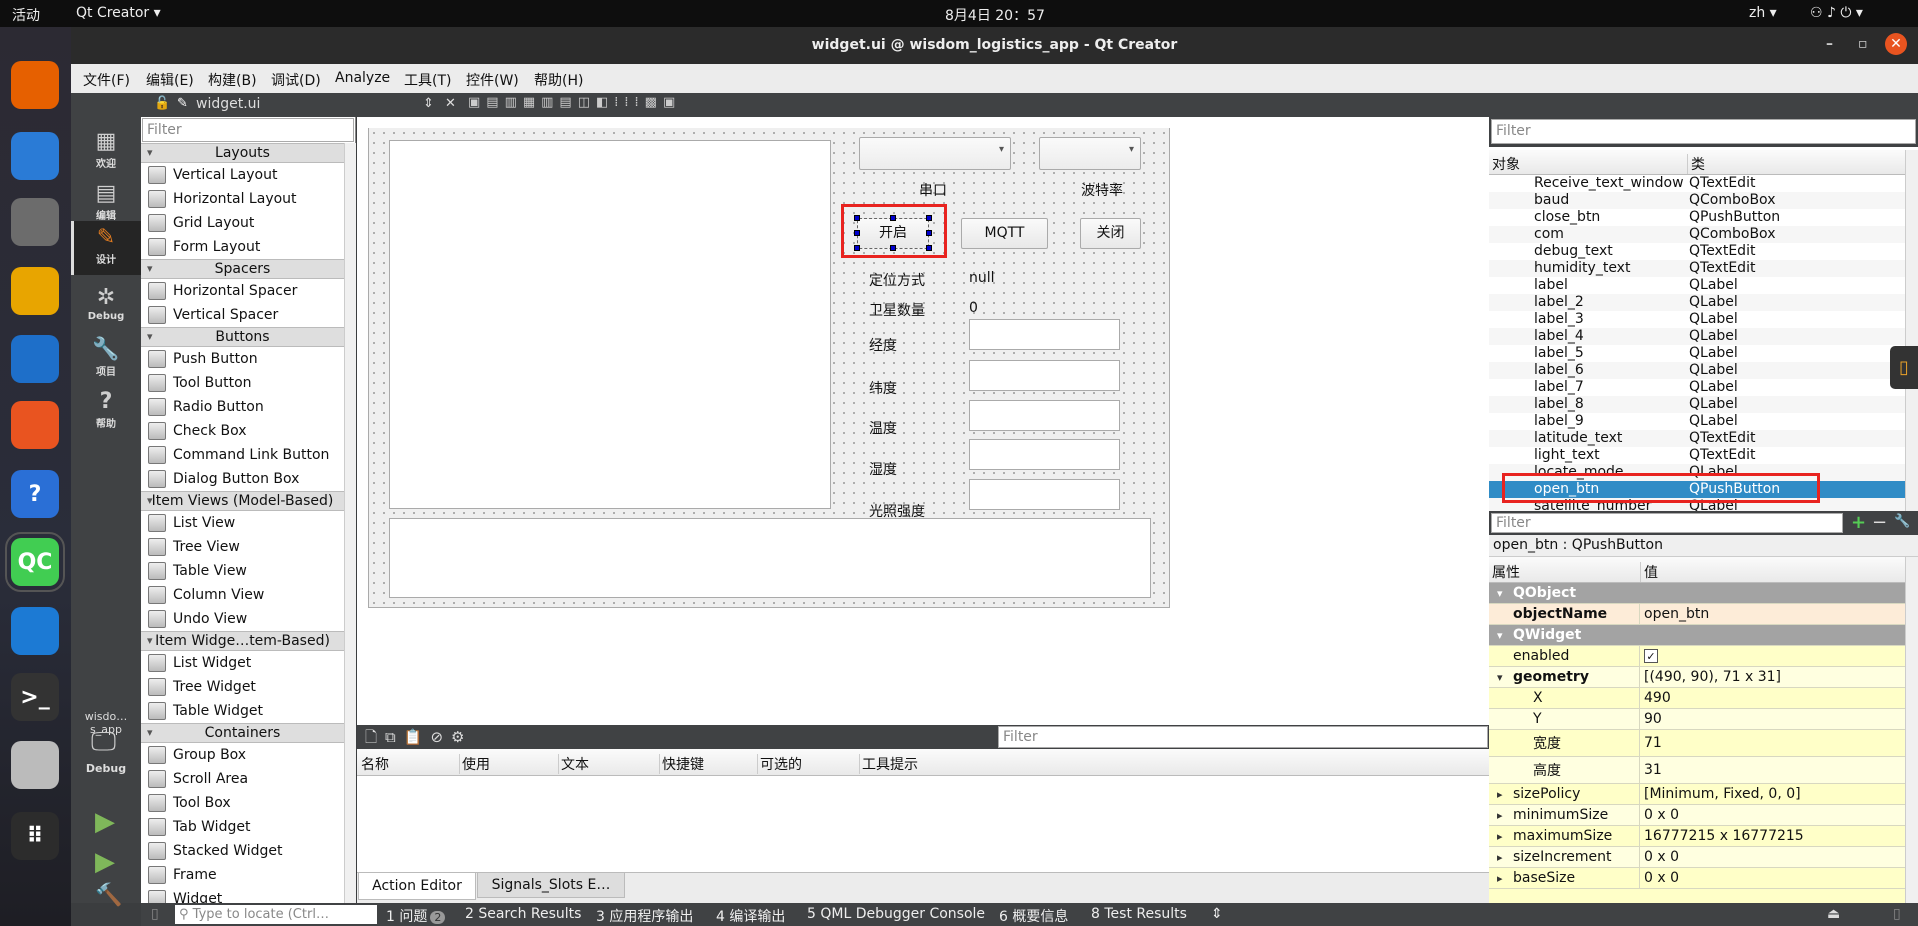  I want to click on menu-1: 编辑(E), so click(170, 80).